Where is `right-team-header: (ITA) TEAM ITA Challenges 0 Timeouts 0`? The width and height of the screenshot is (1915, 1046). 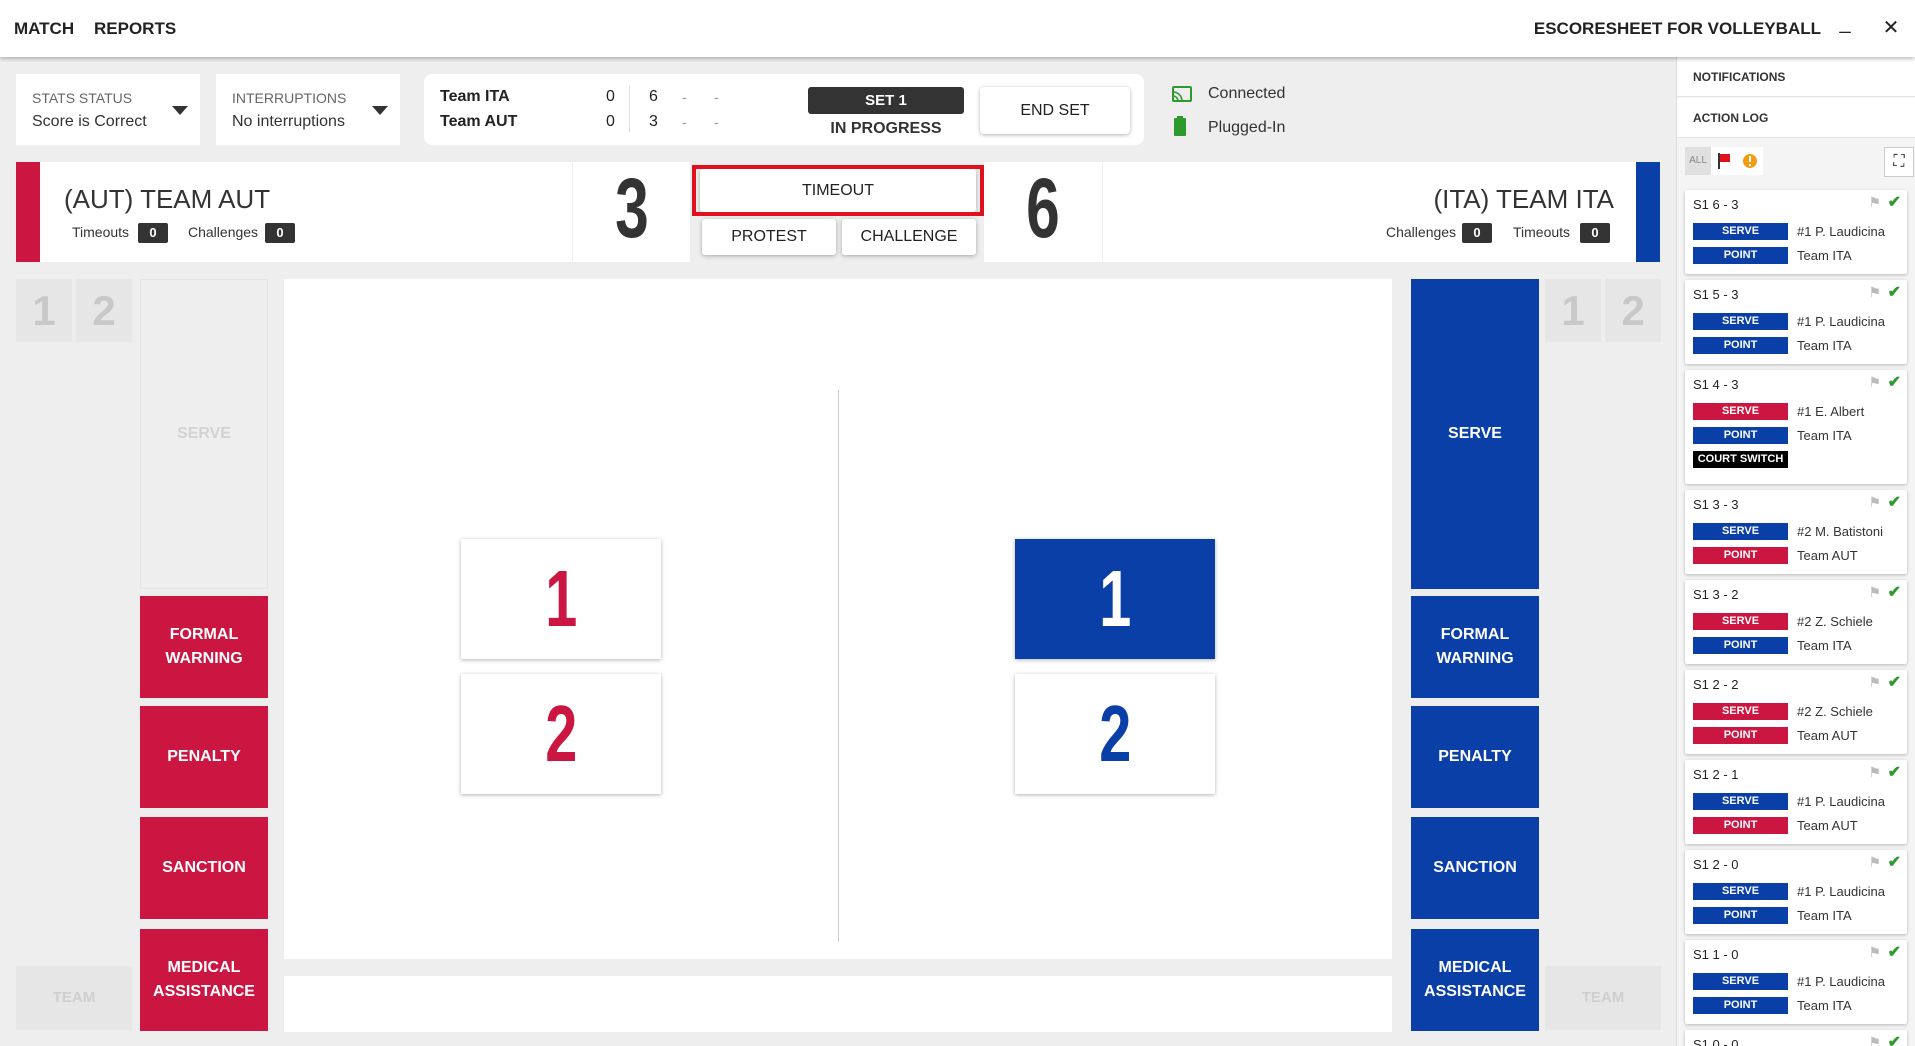
right-team-header: (ITA) TEAM ITA Challenges 0 Timeouts 0 is located at coordinates (1369, 212).